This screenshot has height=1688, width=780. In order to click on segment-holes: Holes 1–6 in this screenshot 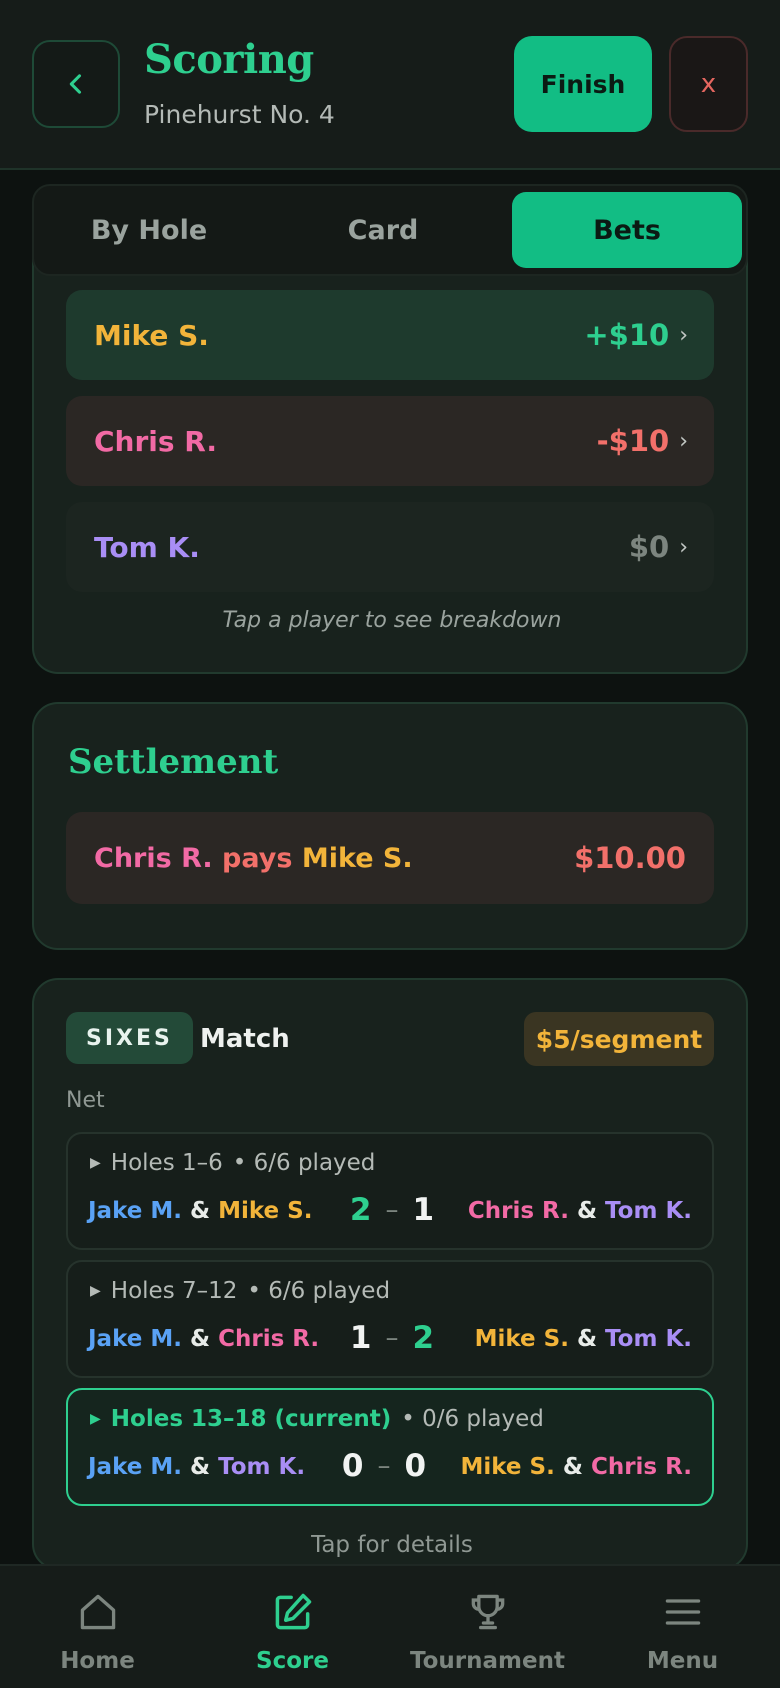, I will do `click(166, 1163)`.